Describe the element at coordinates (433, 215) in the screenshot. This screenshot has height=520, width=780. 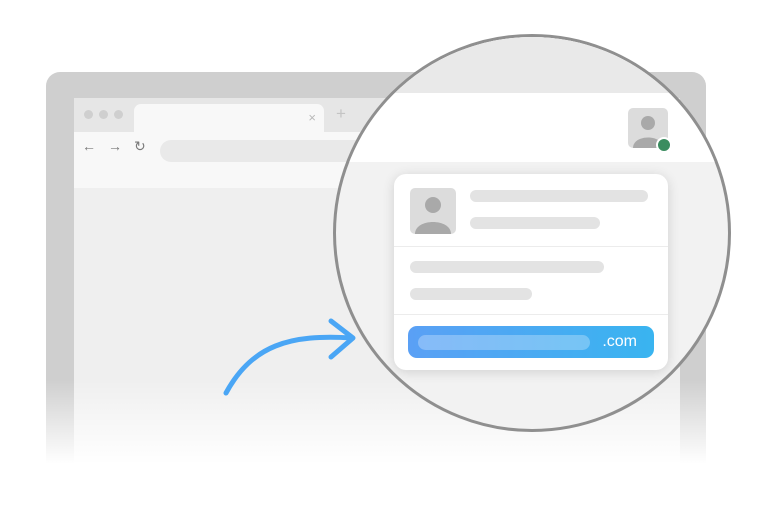
I see `avatar-icon` at that location.